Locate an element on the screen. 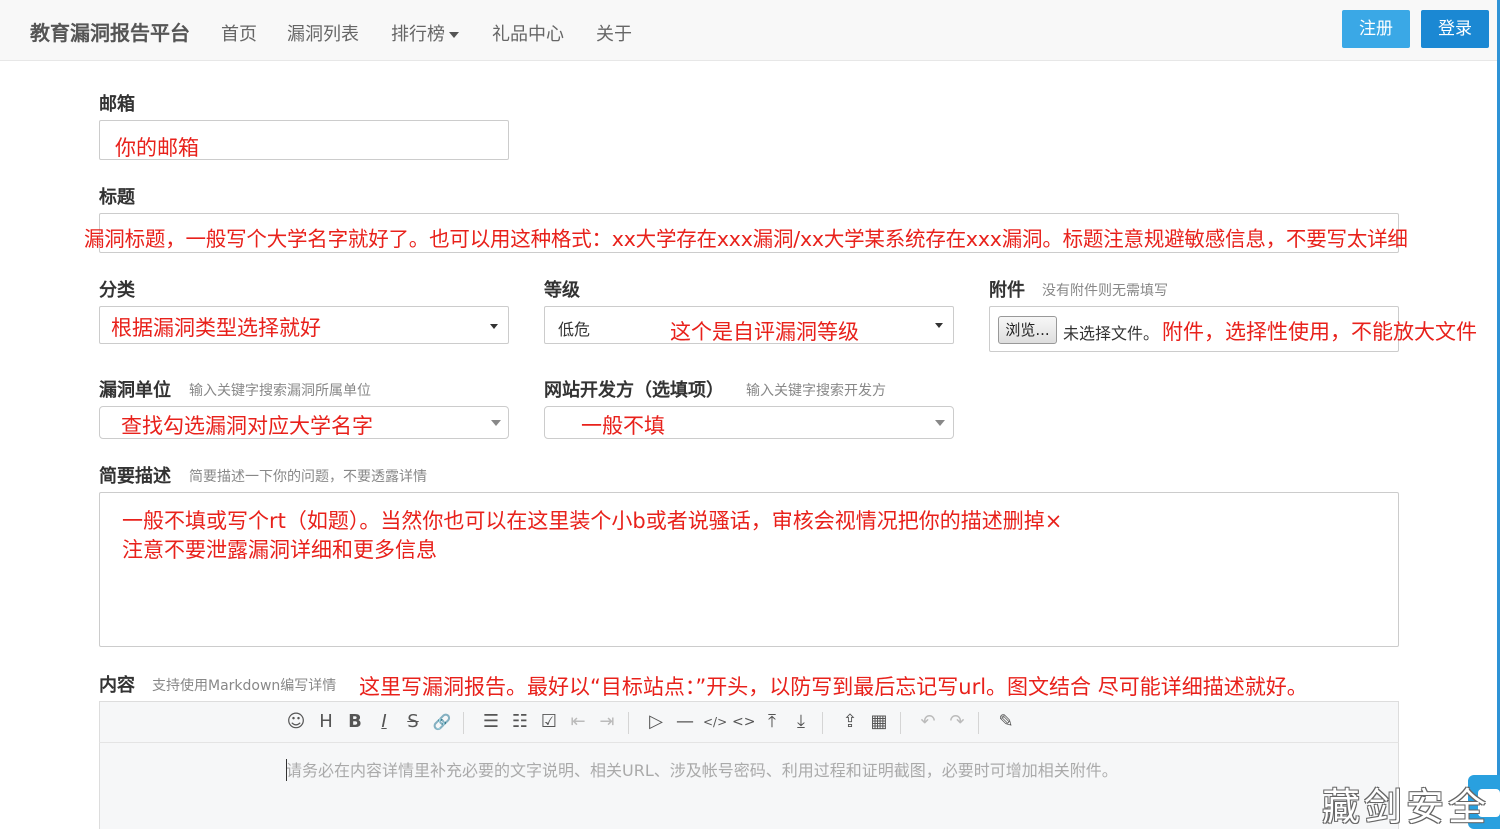 The width and height of the screenshot is (1500, 831). attachment-label: 附件 is located at coordinates (1007, 290).